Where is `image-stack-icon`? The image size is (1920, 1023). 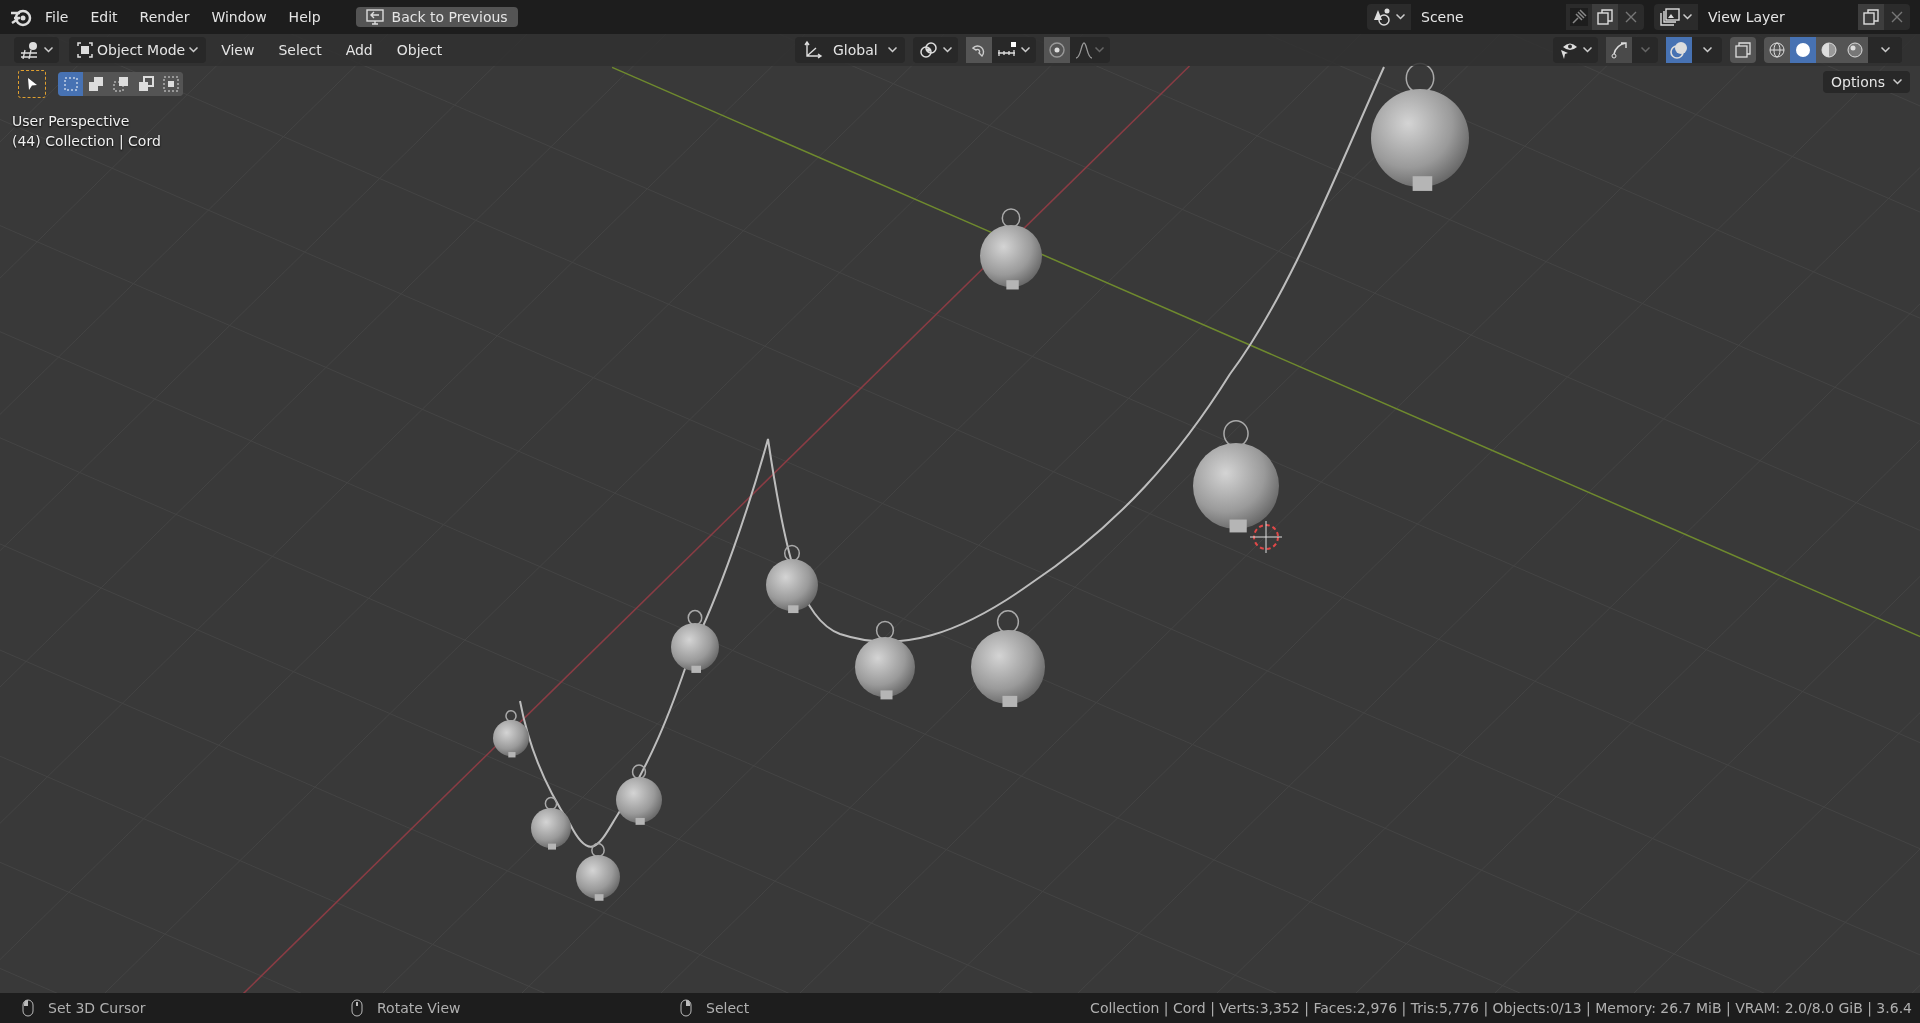
image-stack-icon is located at coordinates (1670, 17).